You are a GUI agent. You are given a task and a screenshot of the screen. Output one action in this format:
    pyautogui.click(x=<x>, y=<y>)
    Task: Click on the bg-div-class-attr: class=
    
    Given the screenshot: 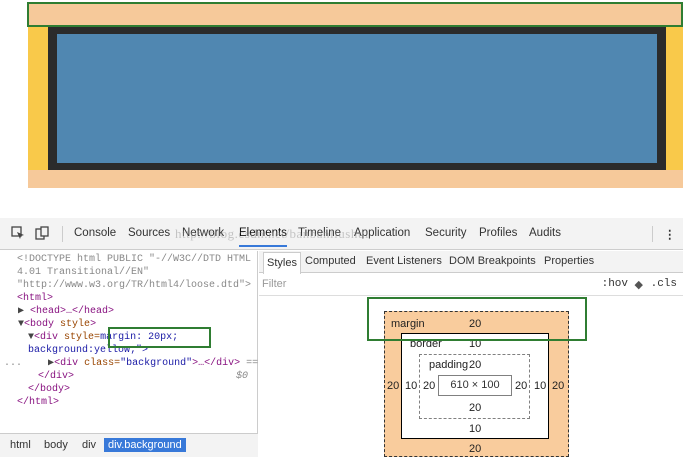 What is the action you would take?
    pyautogui.click(x=102, y=363)
    